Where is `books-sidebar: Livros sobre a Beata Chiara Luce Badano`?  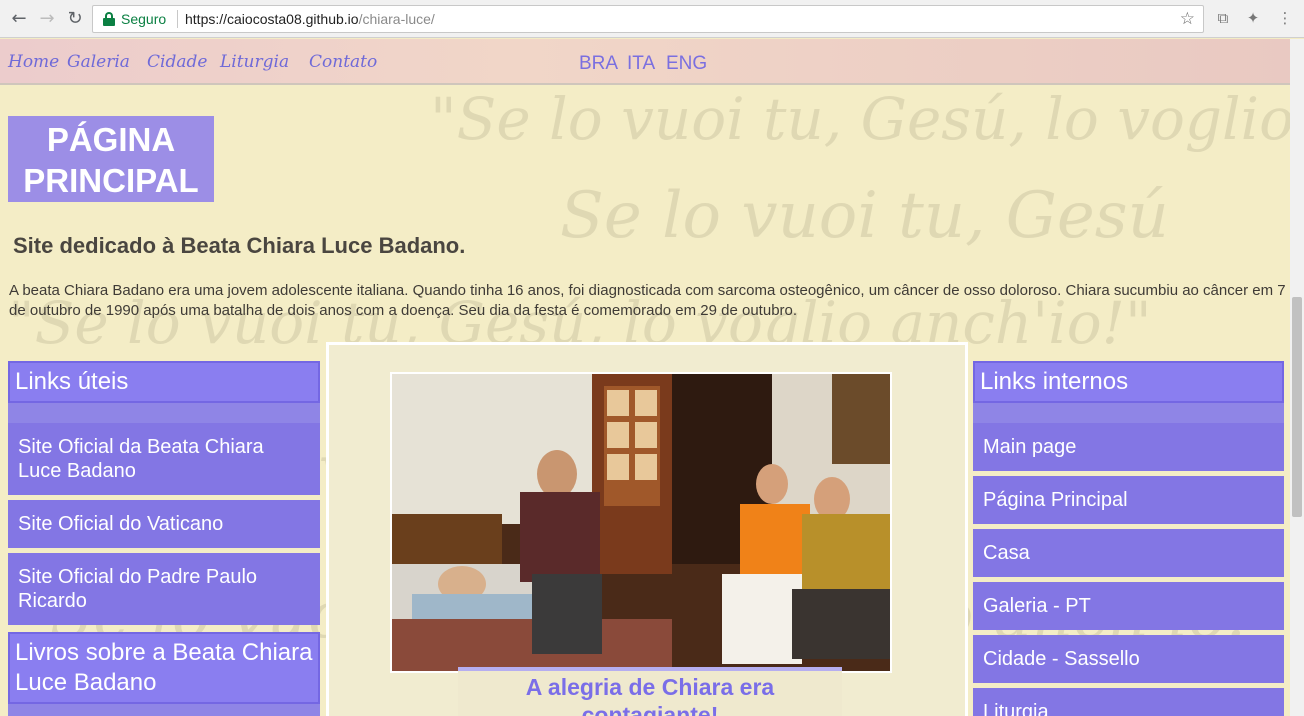 books-sidebar: Livros sobre a Beata Chiara Luce Badano is located at coordinates (164, 674).